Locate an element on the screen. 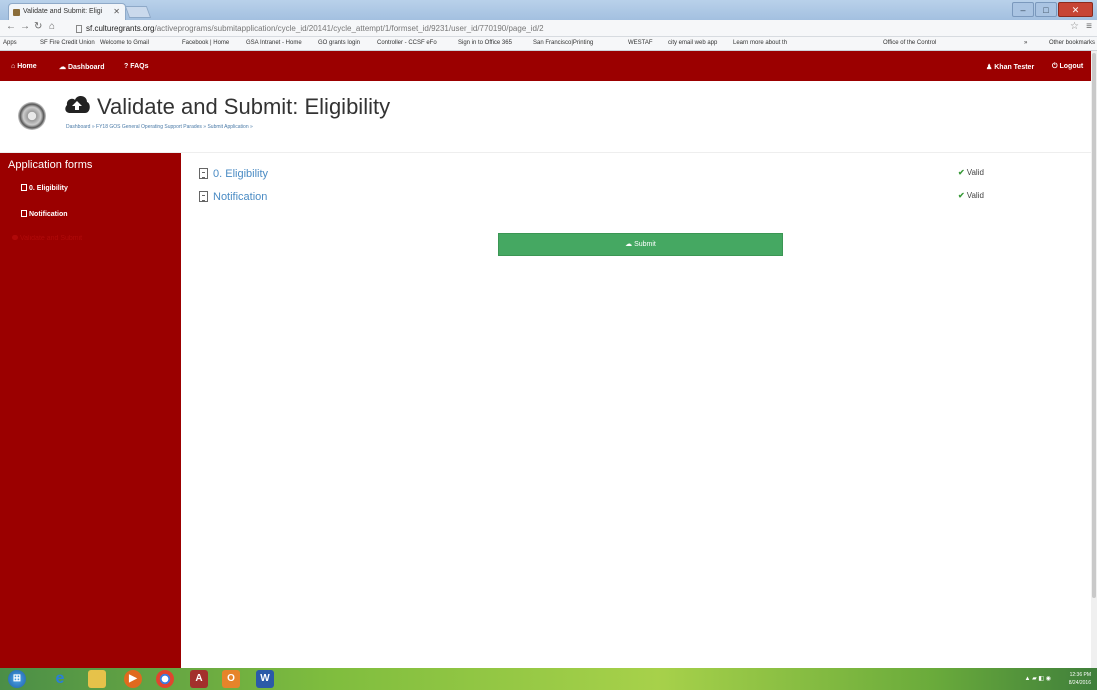 Image resolution: width=1097 pixels, height=690 pixels. bookmark-item: GO grants login is located at coordinates (339, 43).